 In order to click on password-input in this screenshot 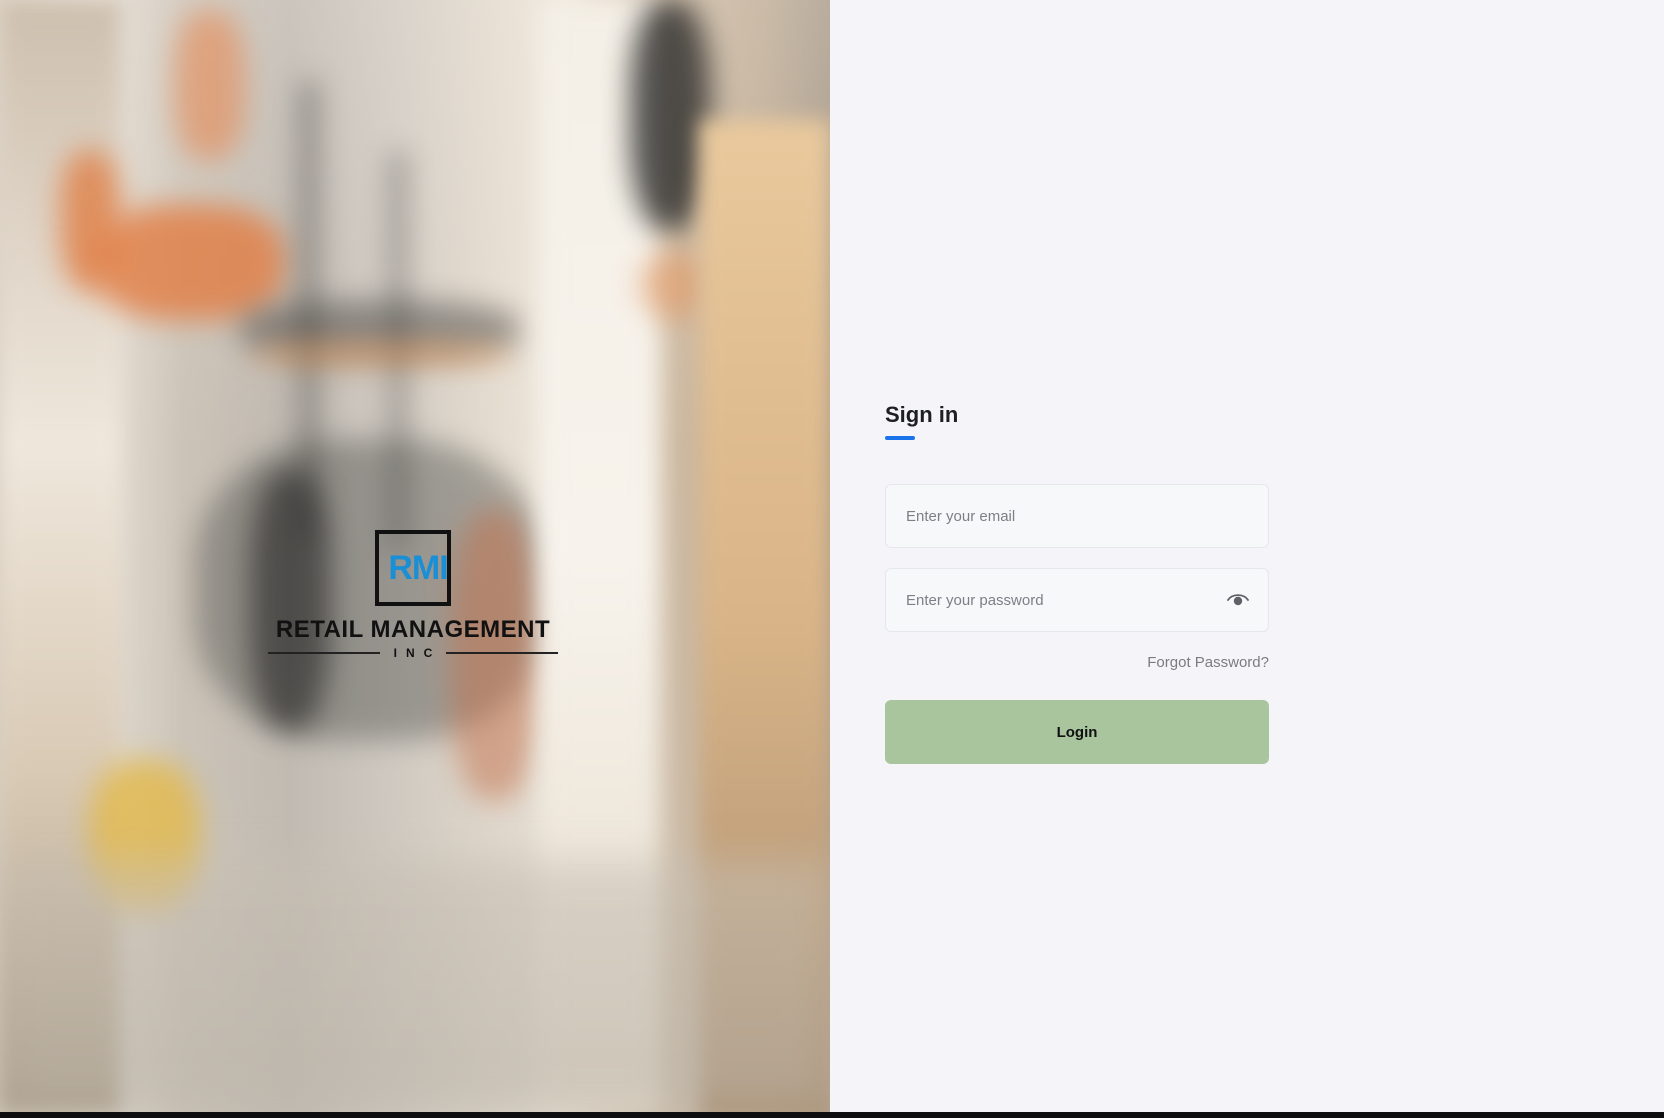, I will do `click(1077, 600)`.